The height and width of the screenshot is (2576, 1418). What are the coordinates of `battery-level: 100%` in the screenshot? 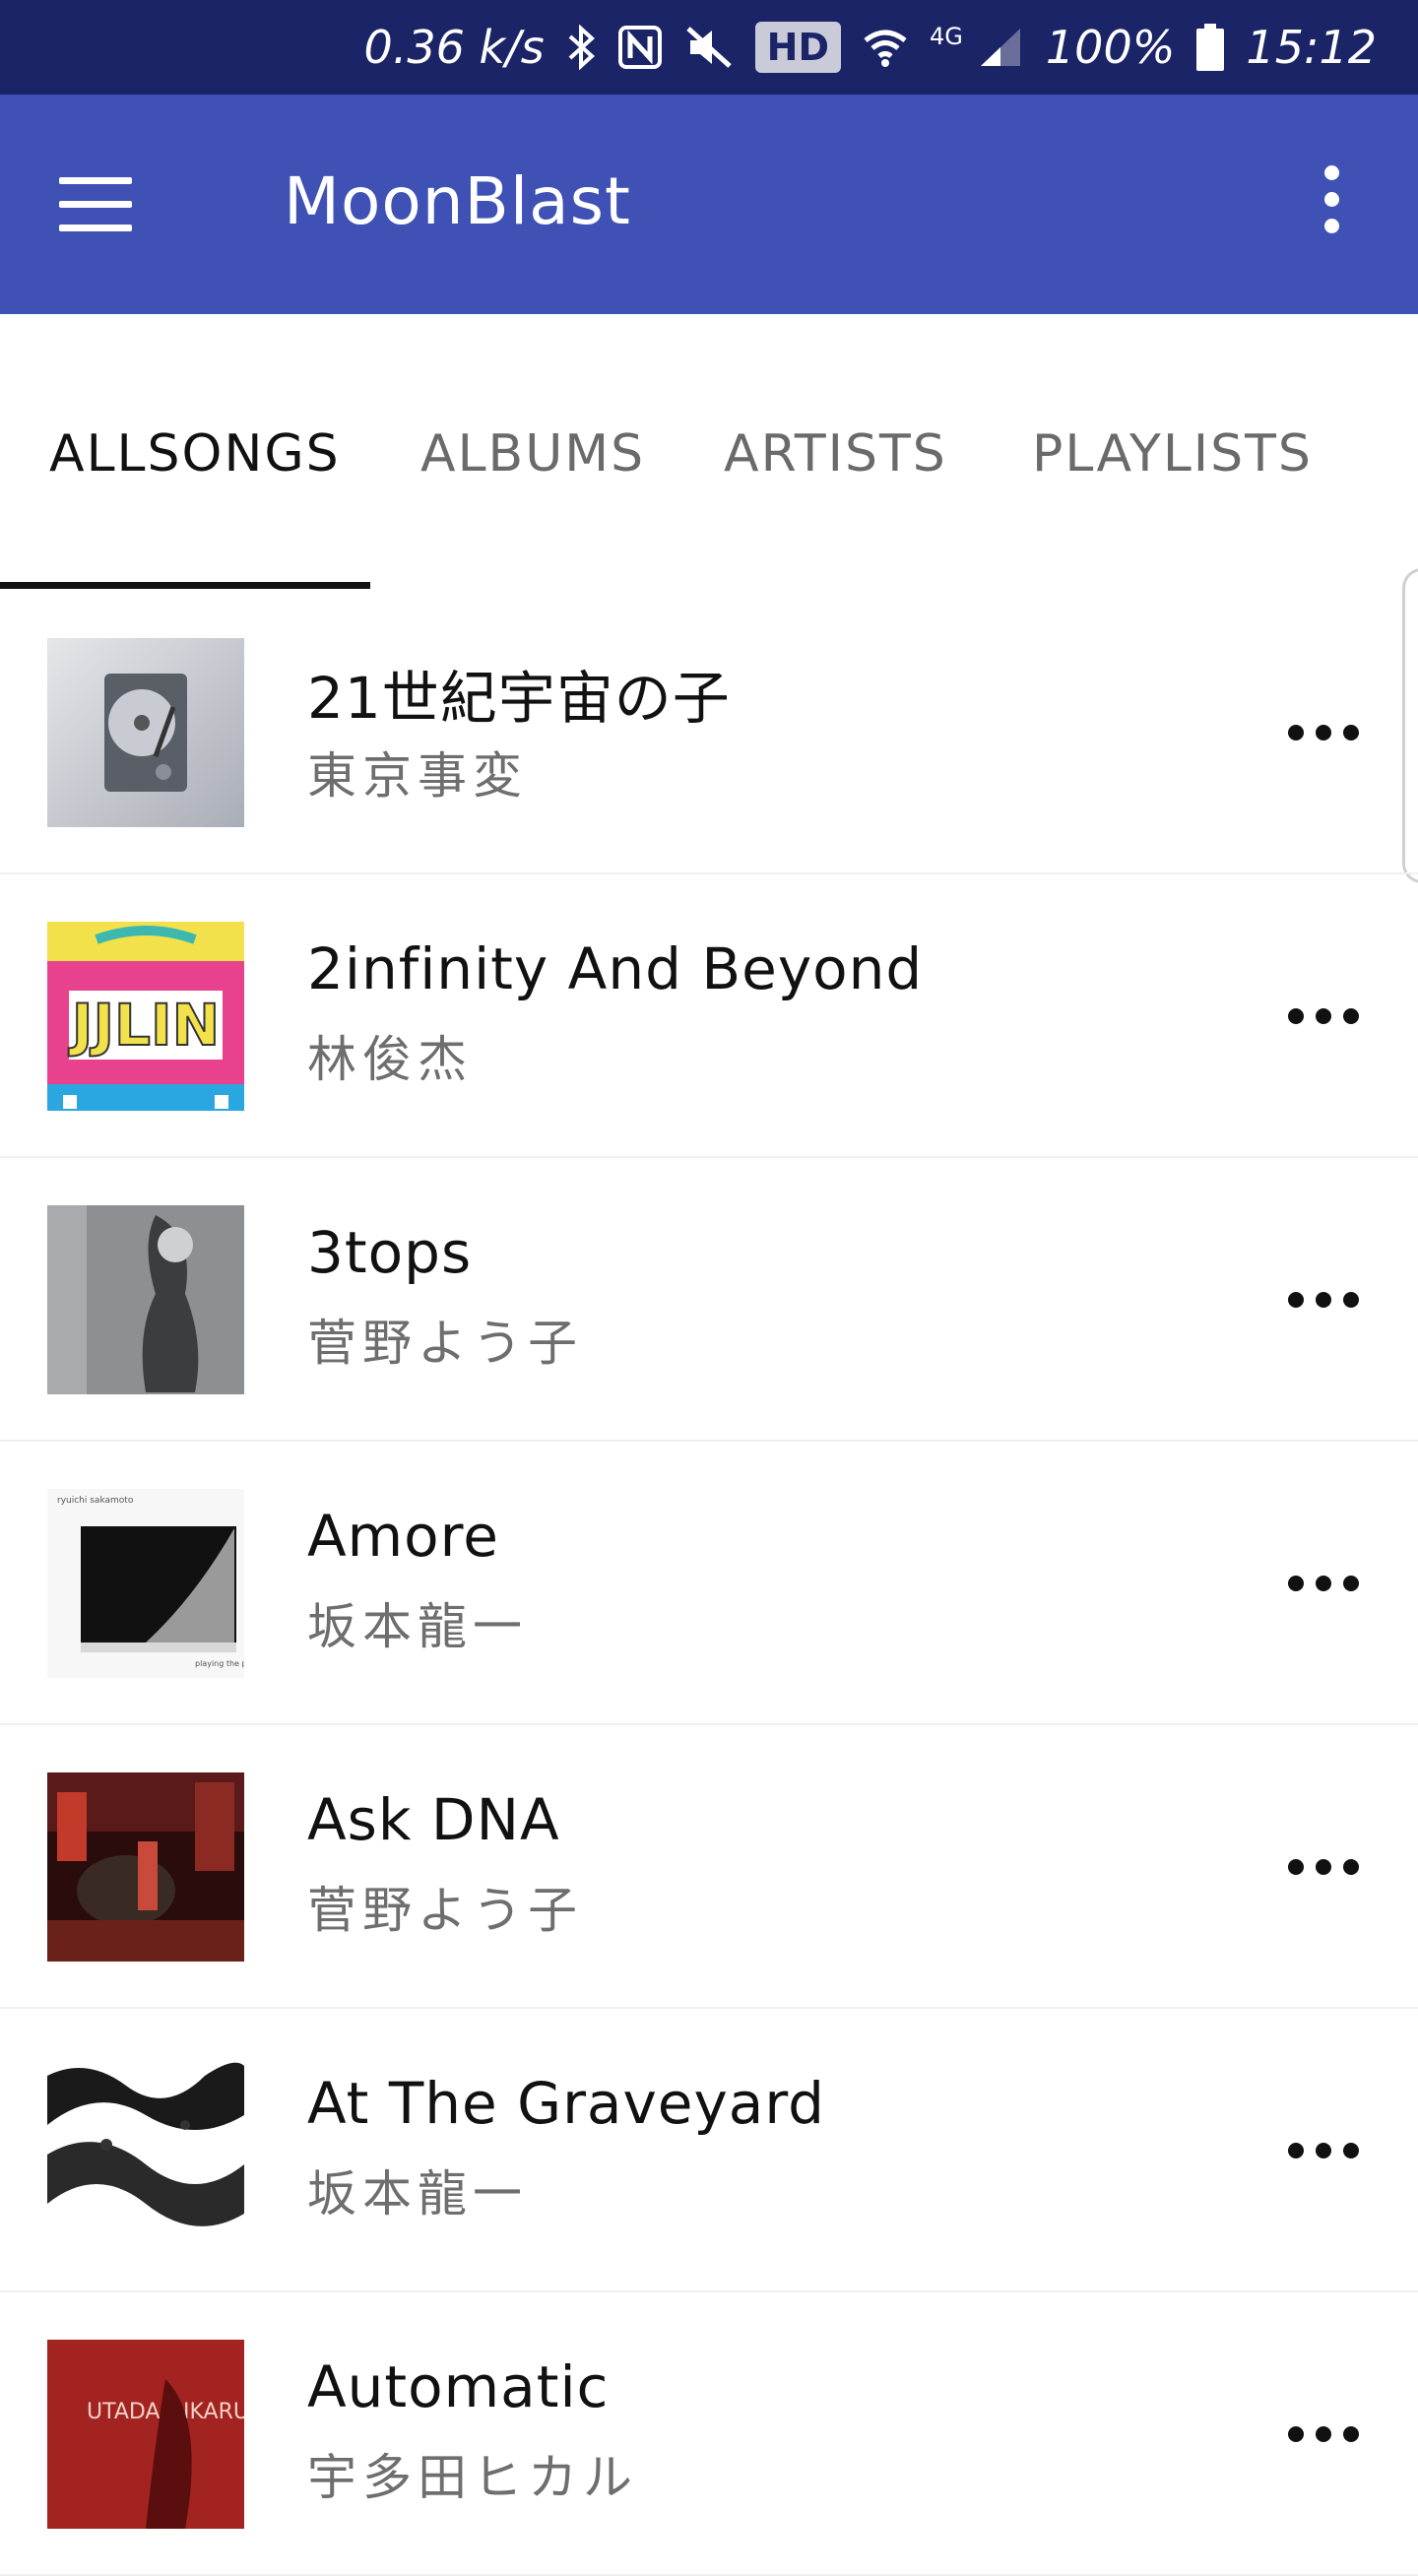 It's located at (1110, 47).